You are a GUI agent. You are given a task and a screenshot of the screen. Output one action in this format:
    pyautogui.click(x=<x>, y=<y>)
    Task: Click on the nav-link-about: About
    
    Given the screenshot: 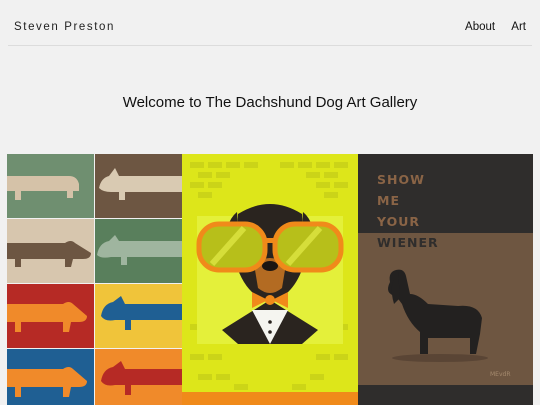 What is the action you would take?
    pyautogui.click(x=480, y=27)
    